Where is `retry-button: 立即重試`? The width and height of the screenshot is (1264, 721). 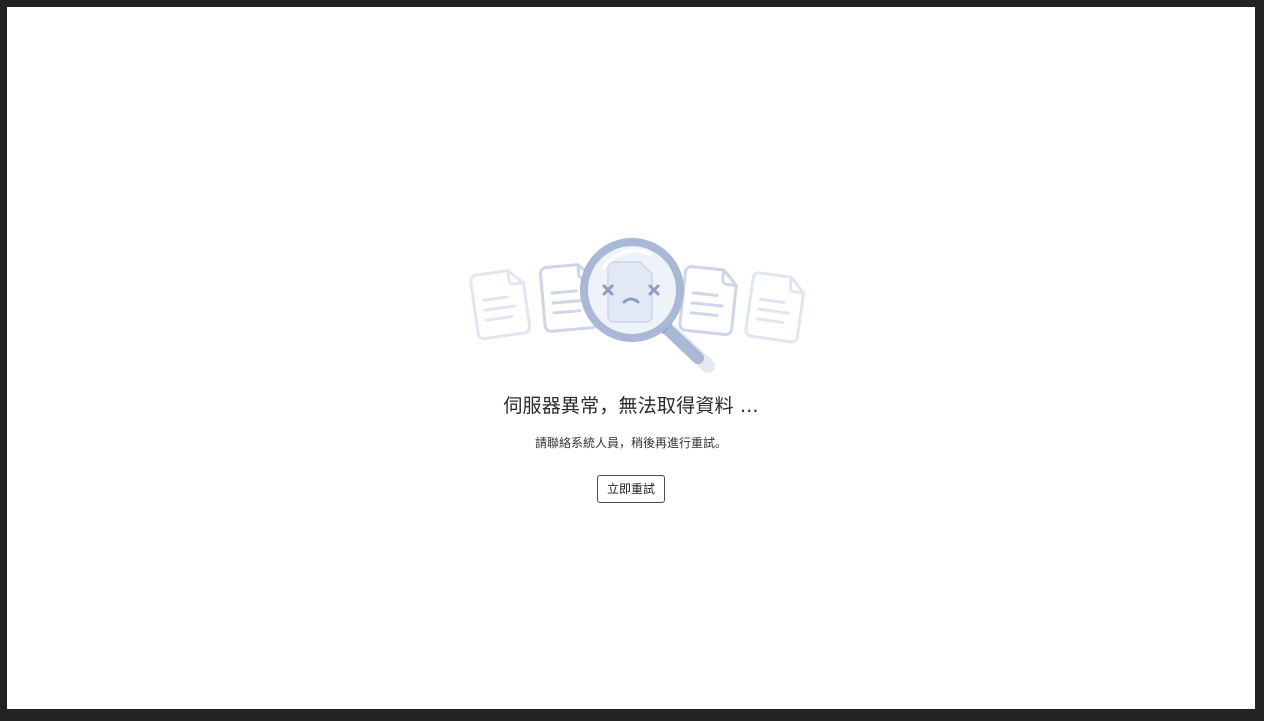 retry-button: 立即重試 is located at coordinates (631, 489).